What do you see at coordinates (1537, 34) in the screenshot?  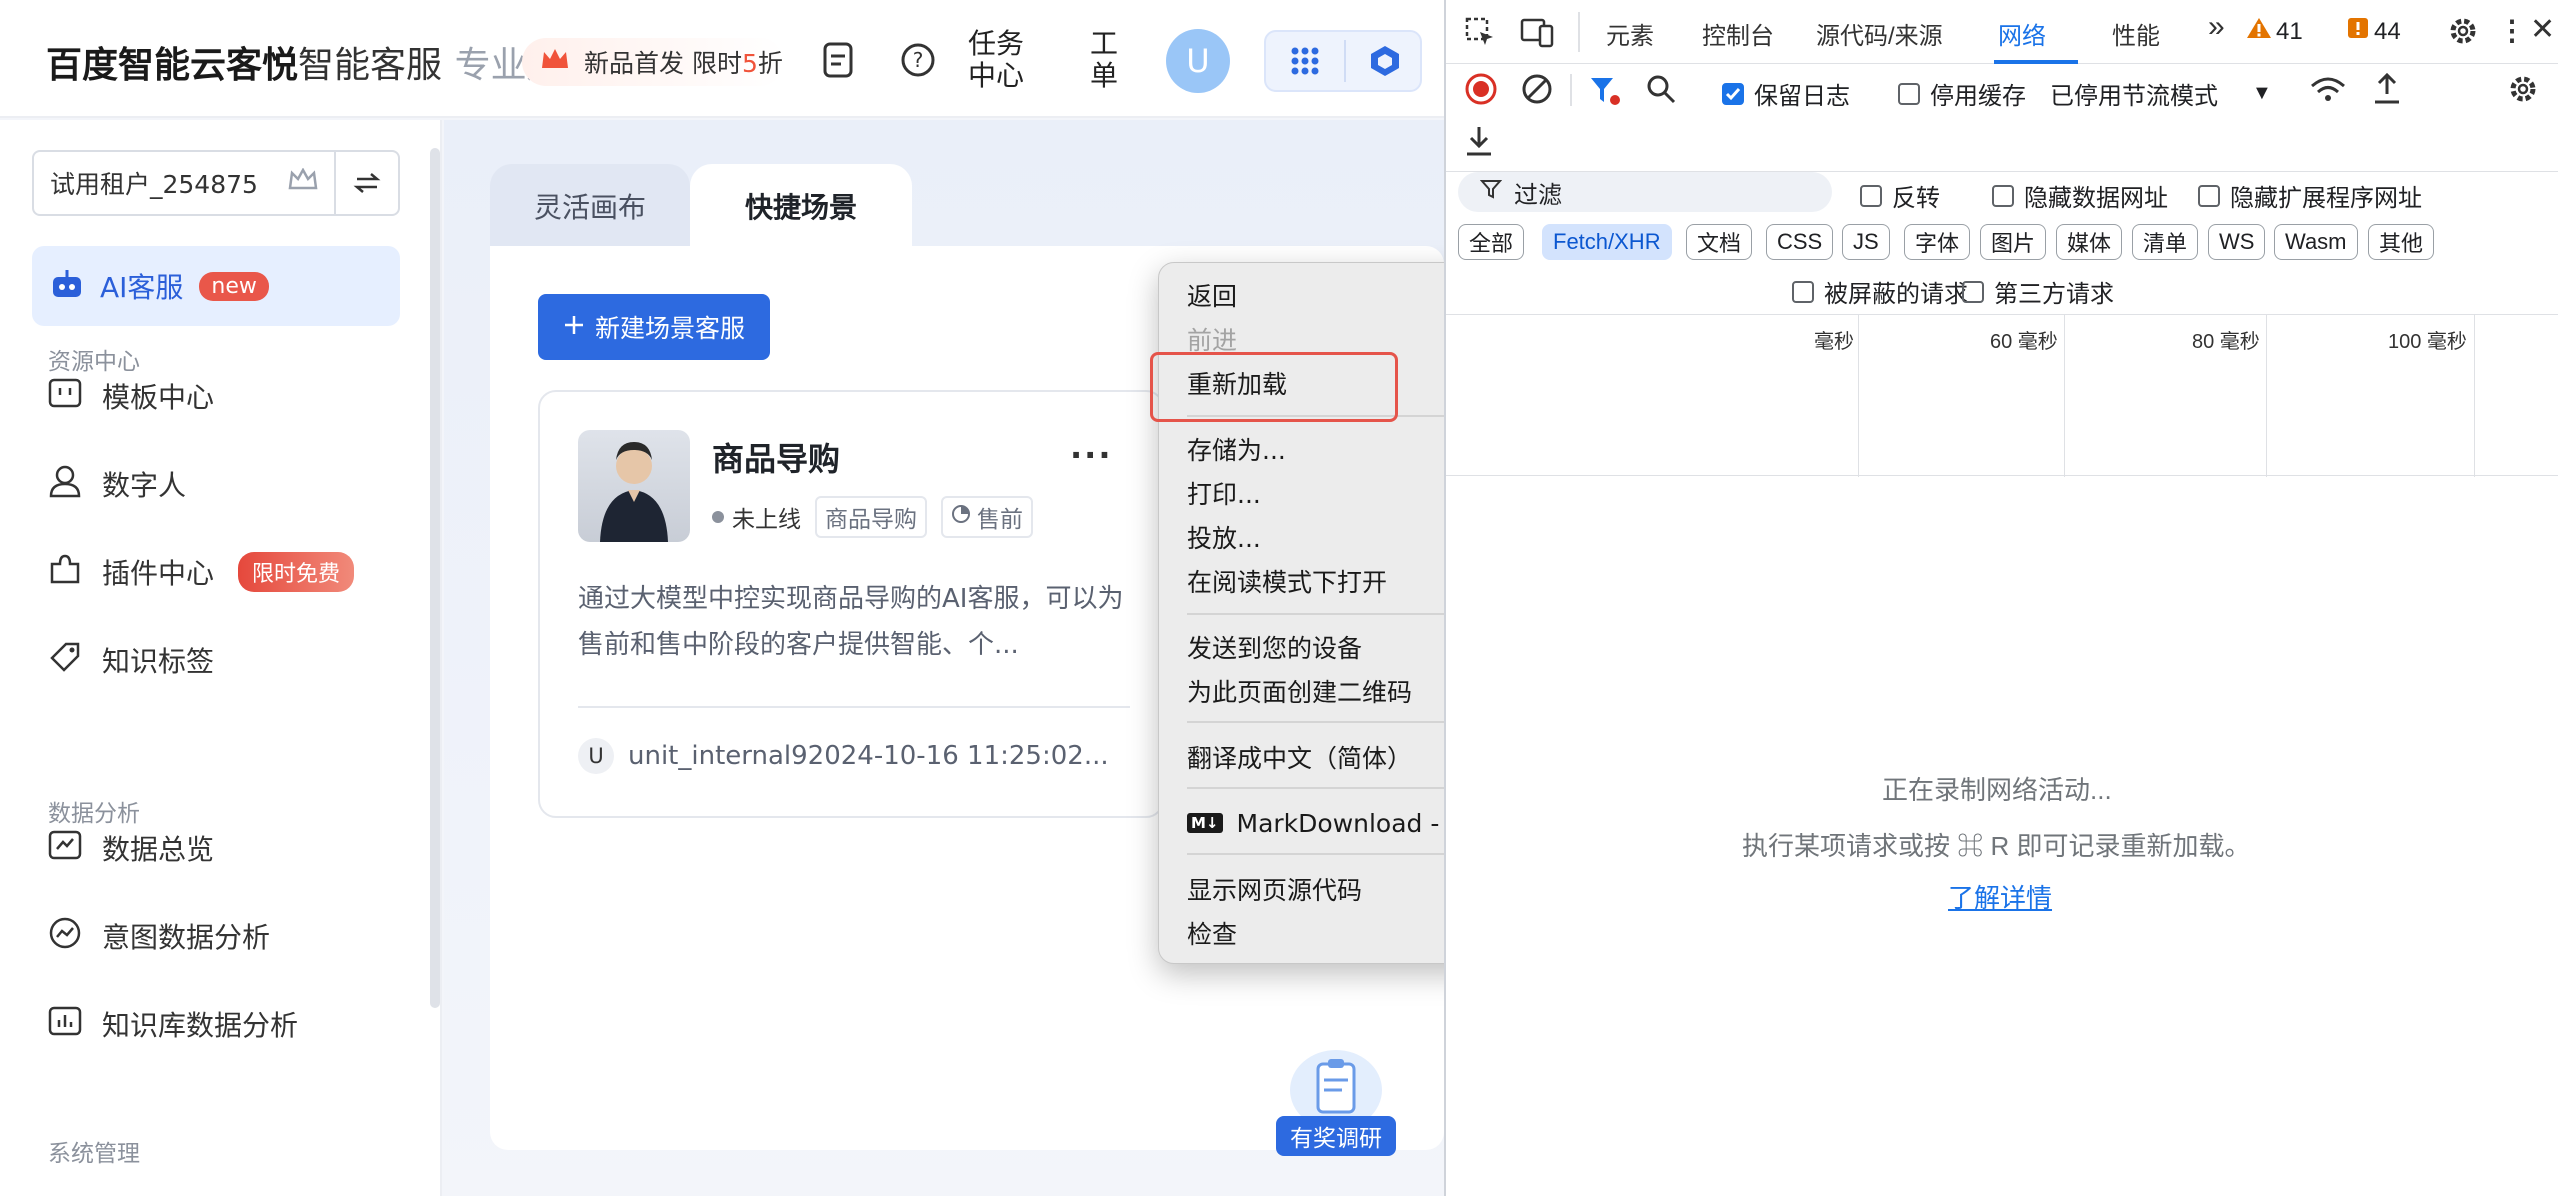 I see `device-toolbar-icon` at bounding box center [1537, 34].